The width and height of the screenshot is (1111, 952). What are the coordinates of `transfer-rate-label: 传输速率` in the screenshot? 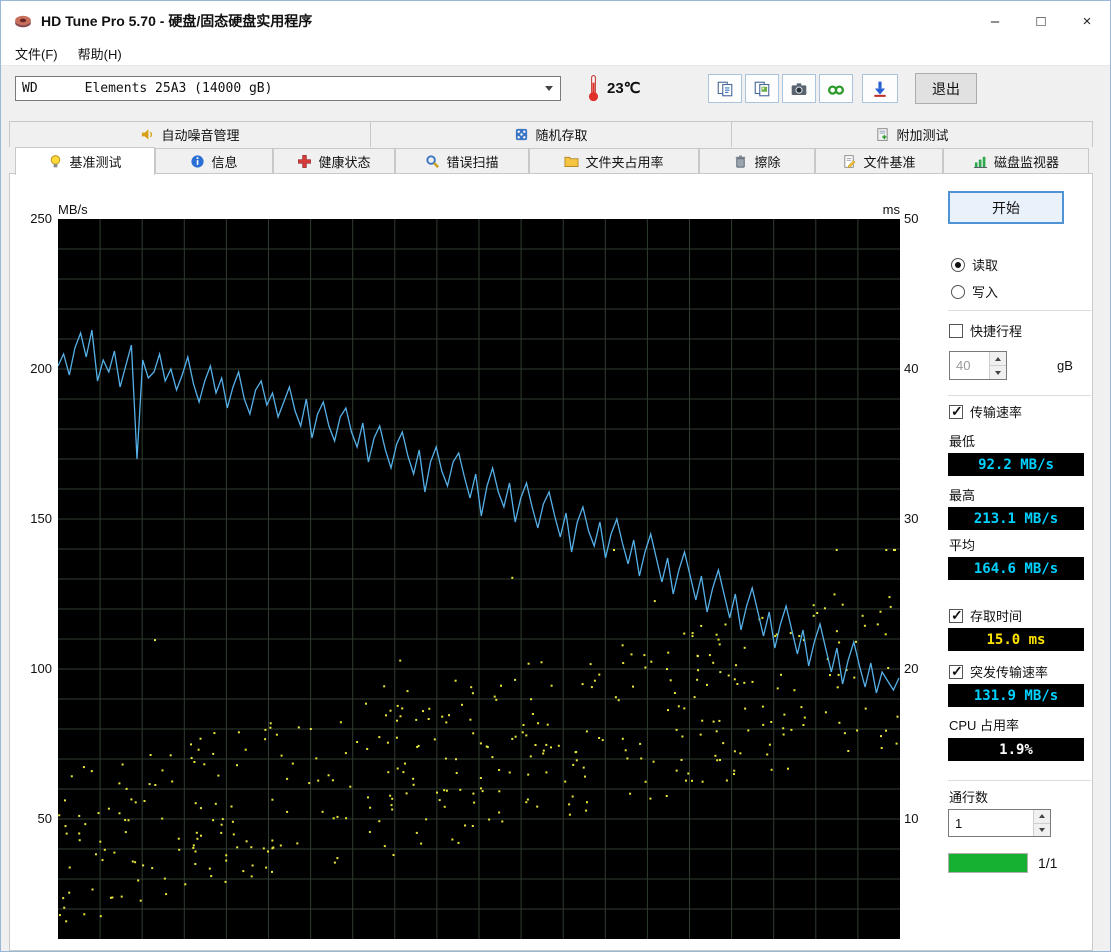 It's located at (996, 412).